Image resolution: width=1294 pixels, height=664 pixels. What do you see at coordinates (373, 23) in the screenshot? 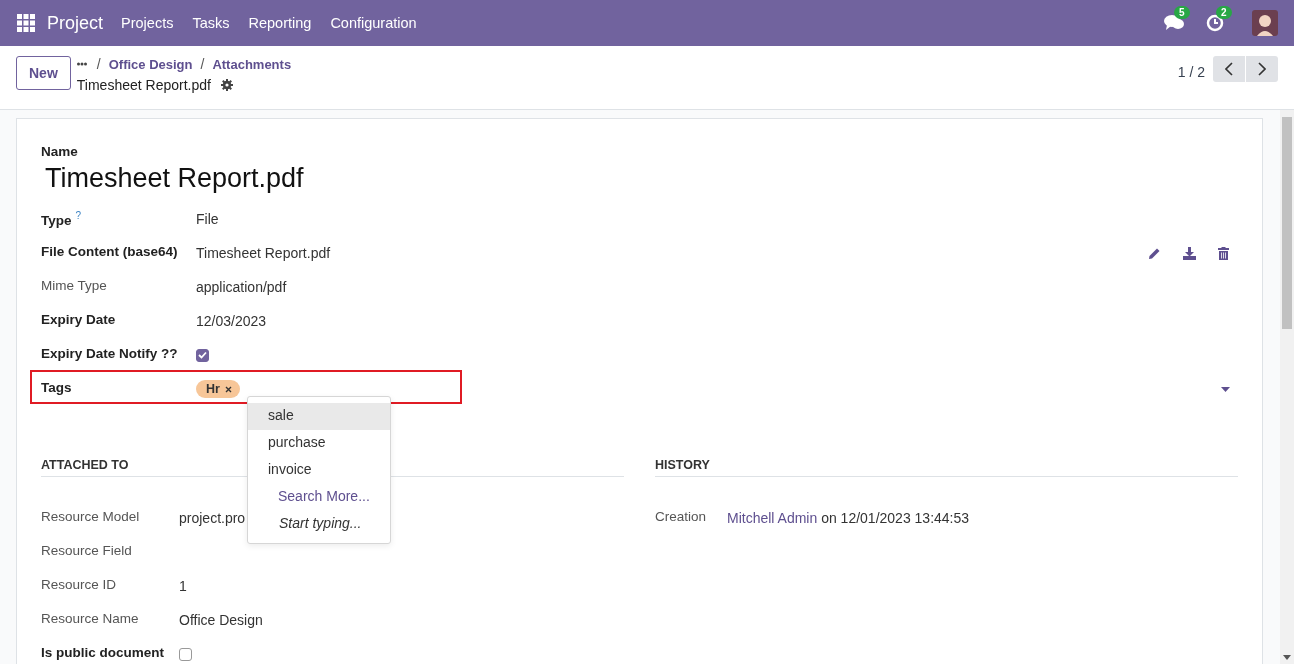
I see `menu-item: Configuration` at bounding box center [373, 23].